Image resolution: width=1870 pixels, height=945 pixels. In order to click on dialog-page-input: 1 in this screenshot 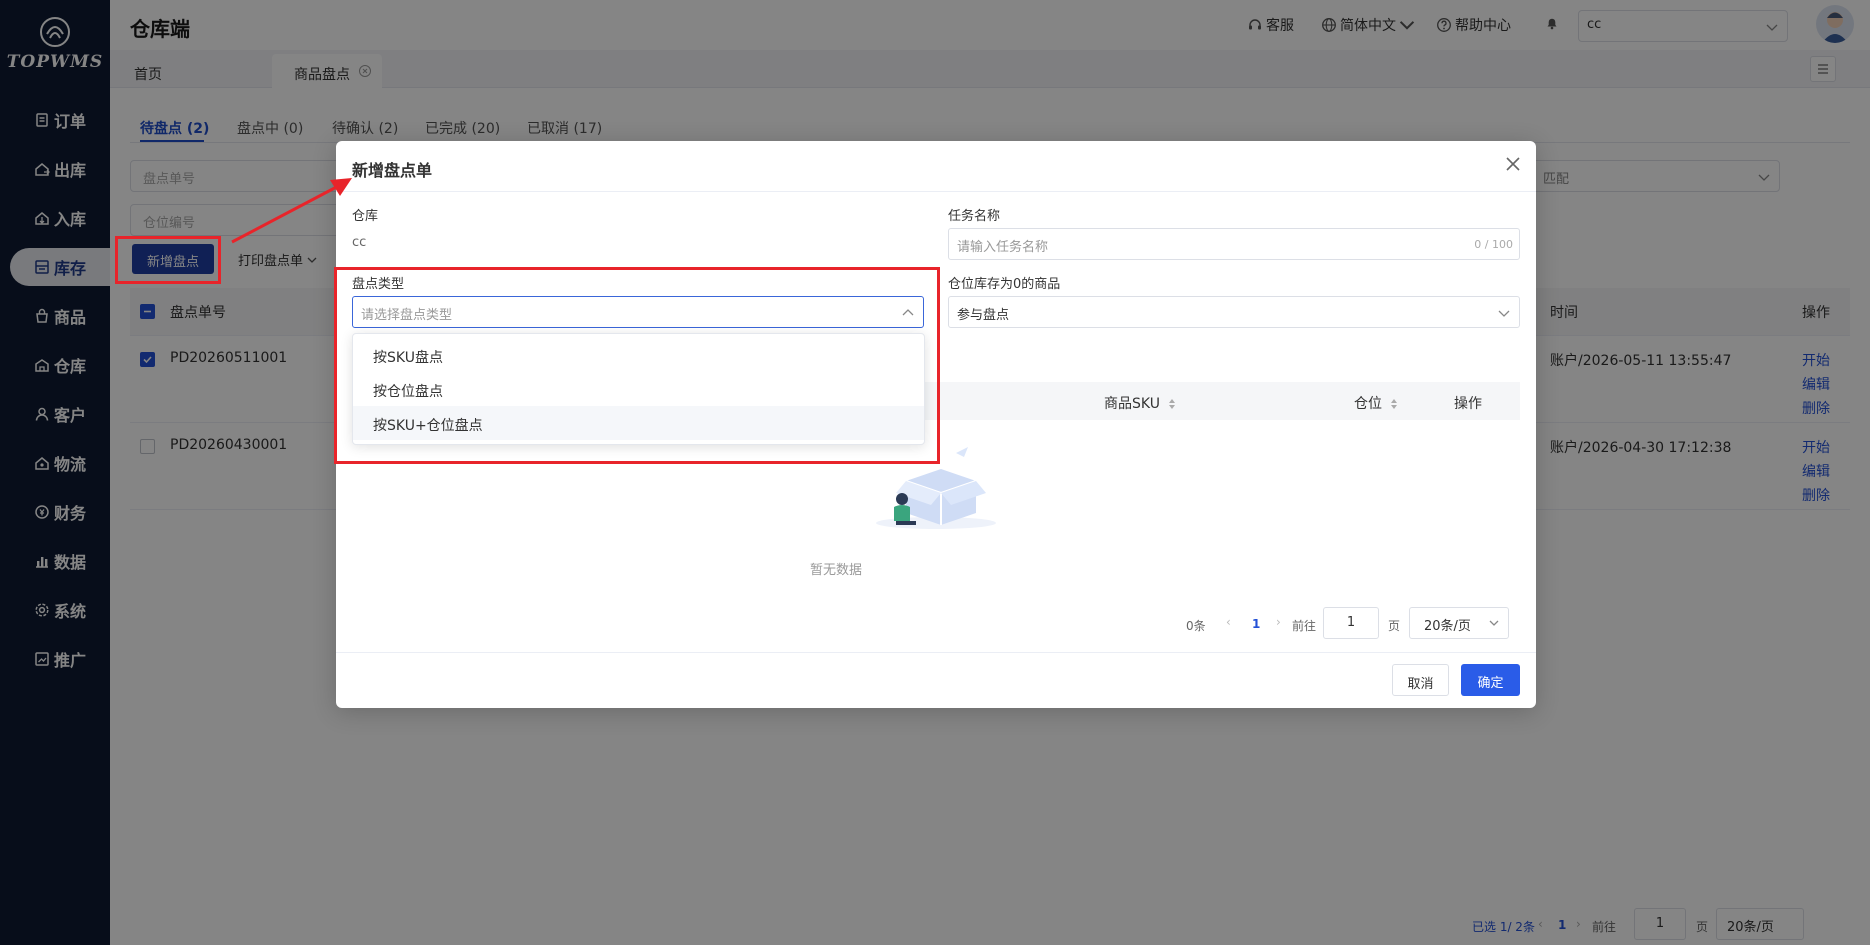, I will do `click(1351, 623)`.